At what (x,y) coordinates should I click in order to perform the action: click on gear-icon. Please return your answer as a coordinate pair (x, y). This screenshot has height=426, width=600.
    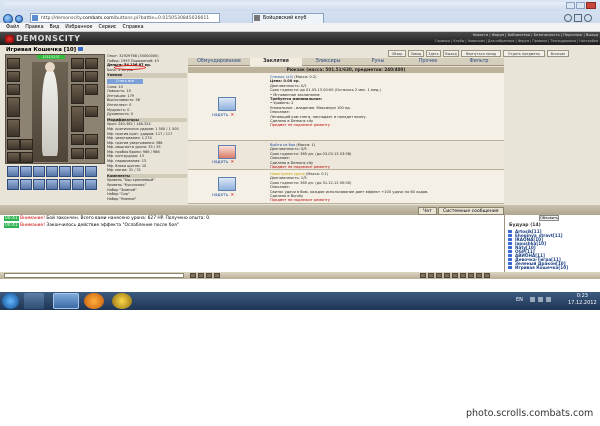
    Looking at the image, I should click on (588, 18).